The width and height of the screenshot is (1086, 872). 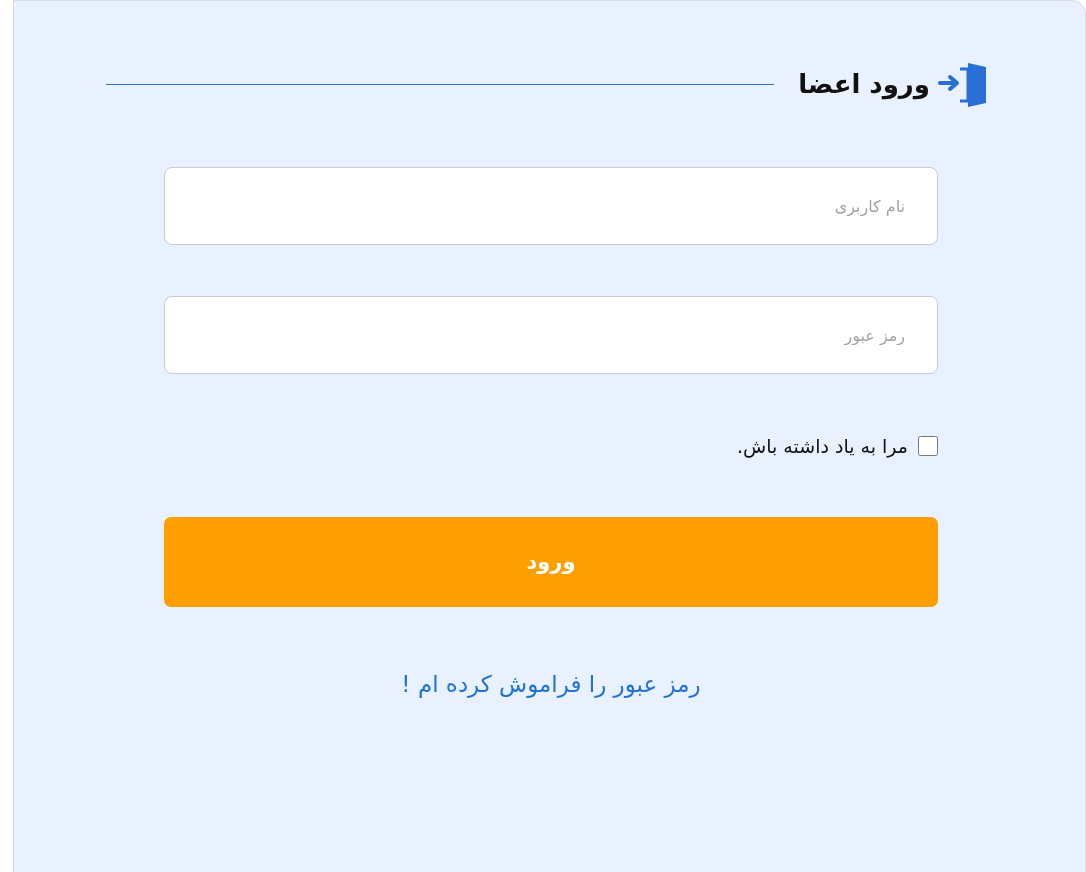 I want to click on username-field: نام کاربری, so click(x=551, y=206).